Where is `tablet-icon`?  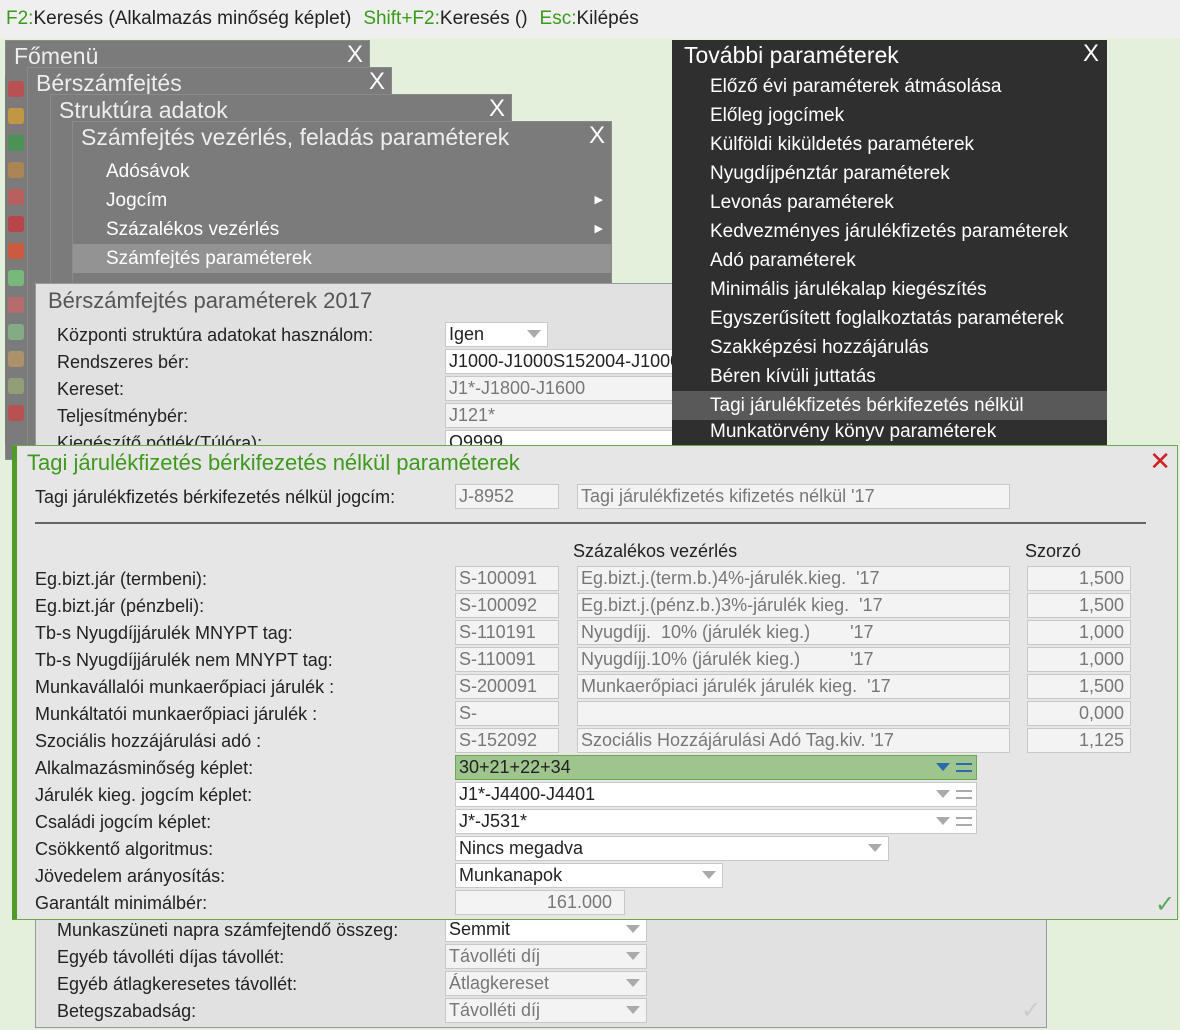 tablet-icon is located at coordinates (16, 224).